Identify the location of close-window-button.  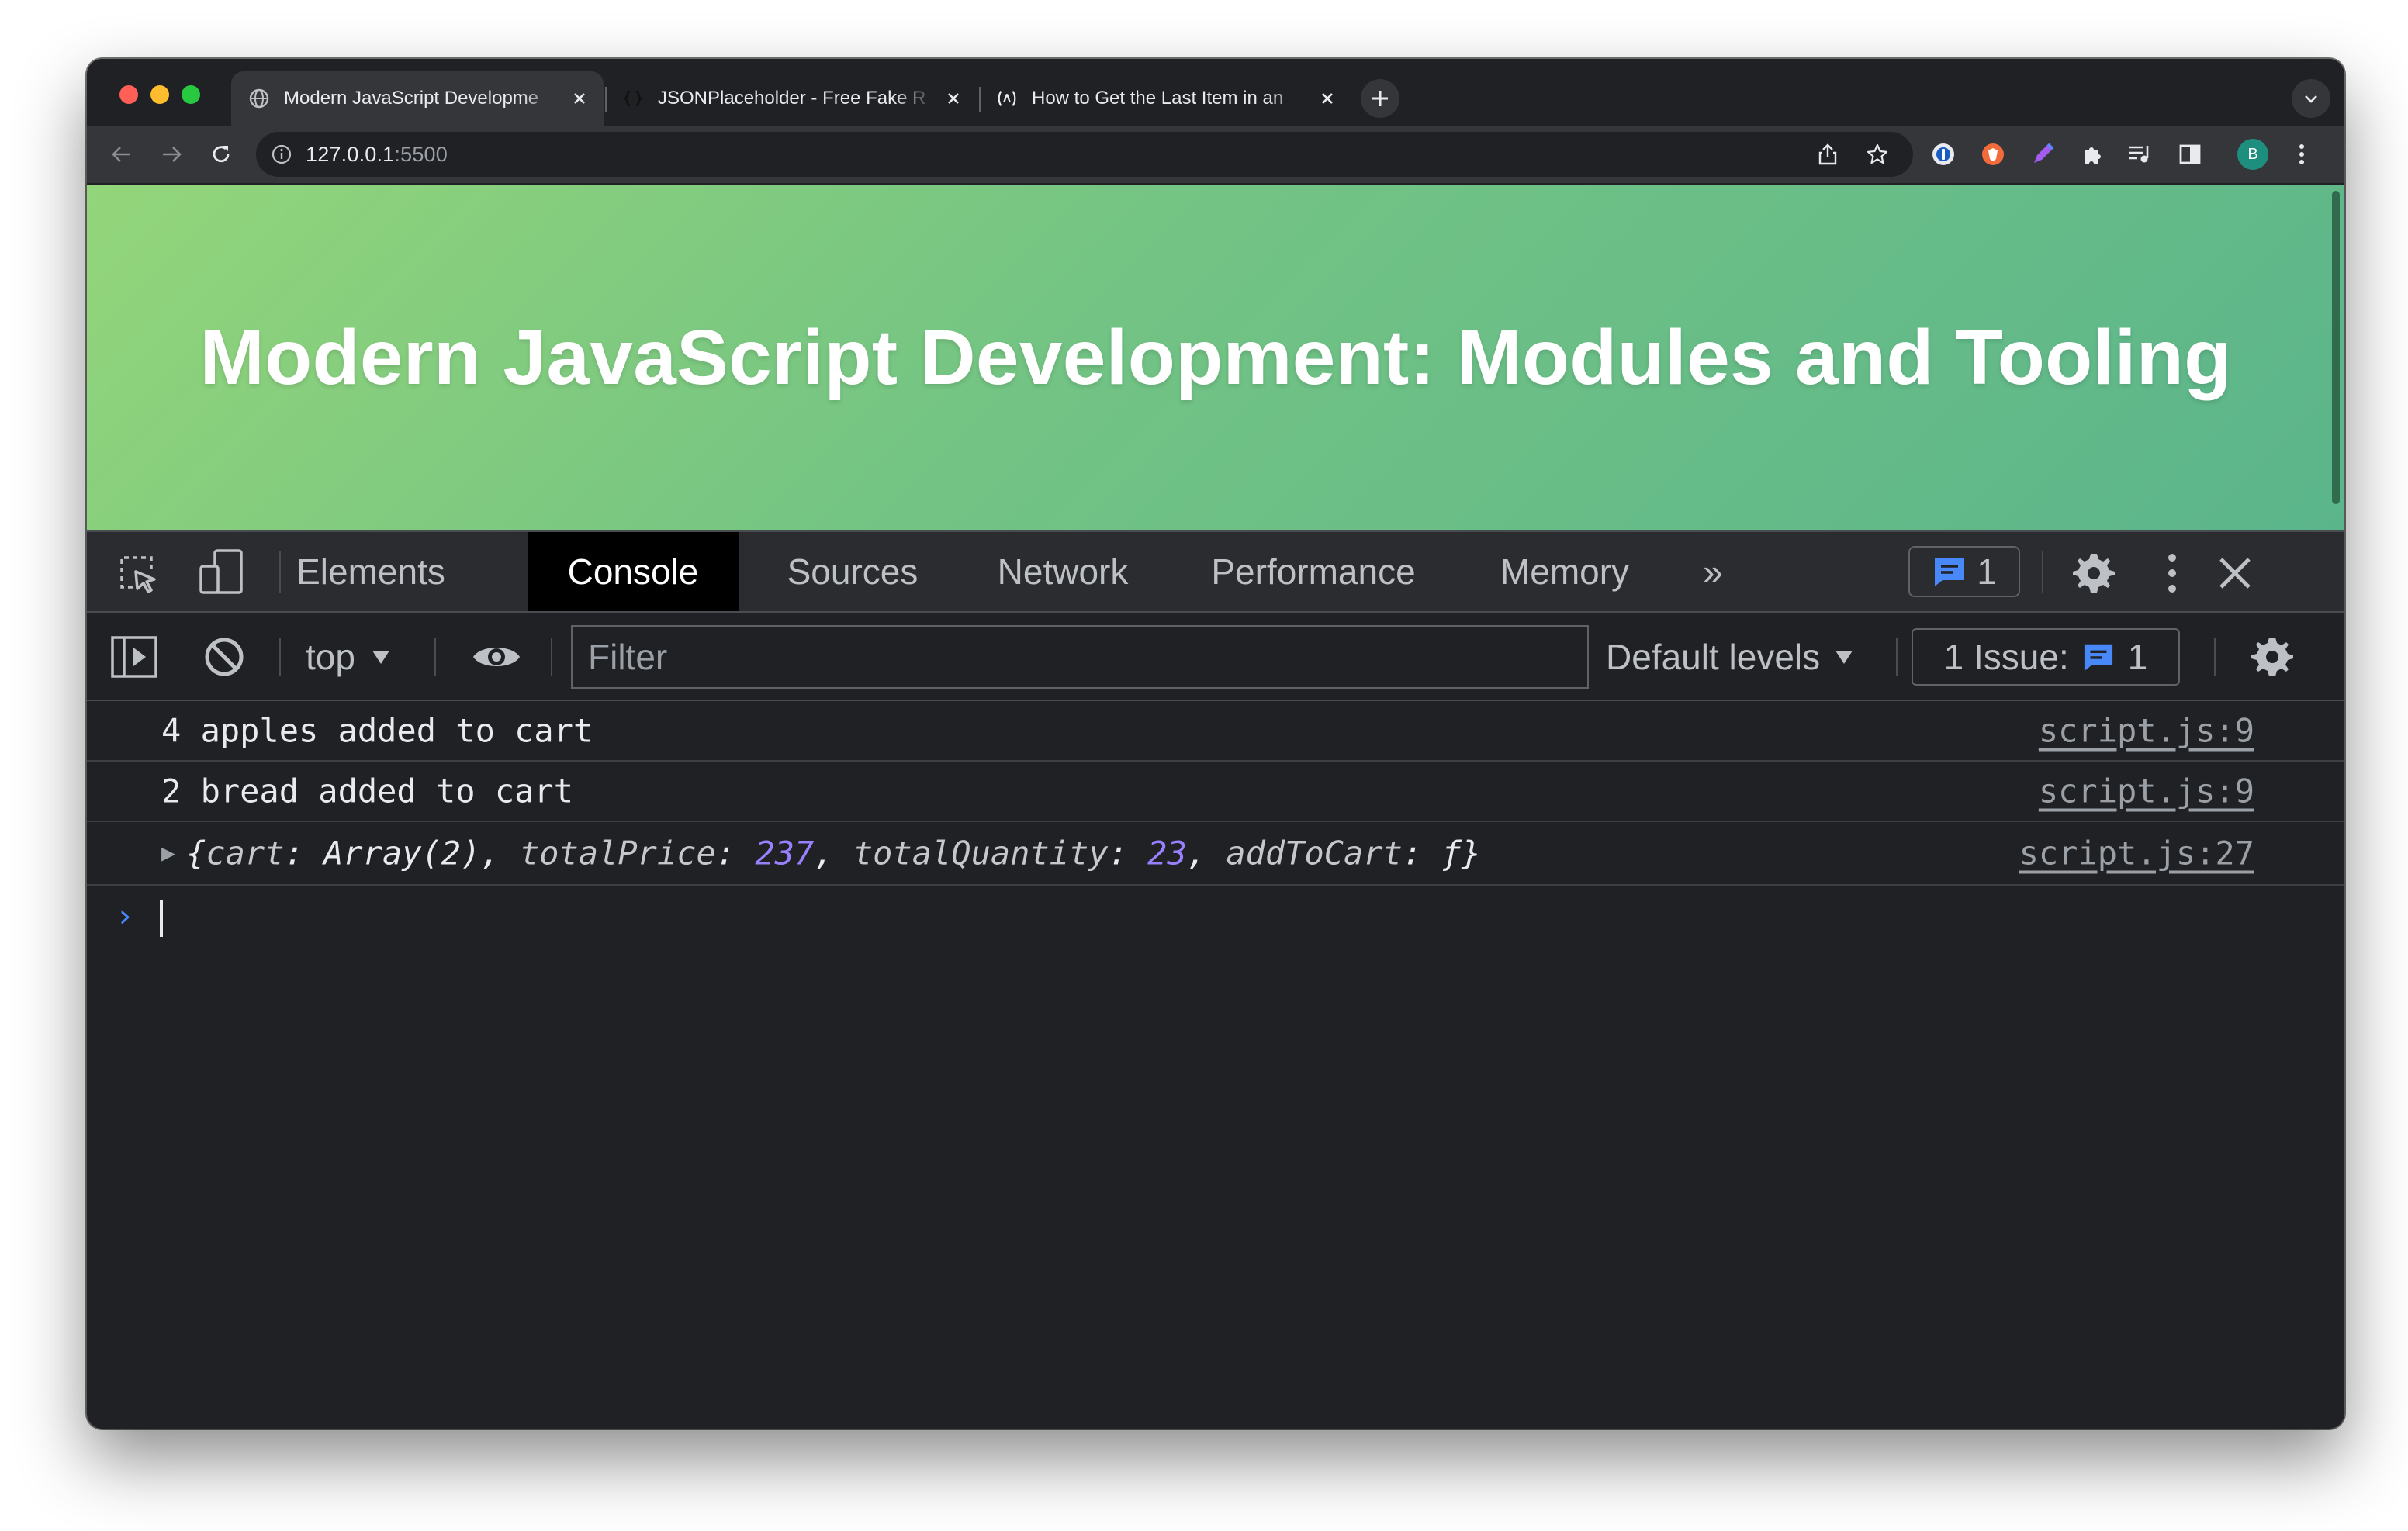
(128, 94).